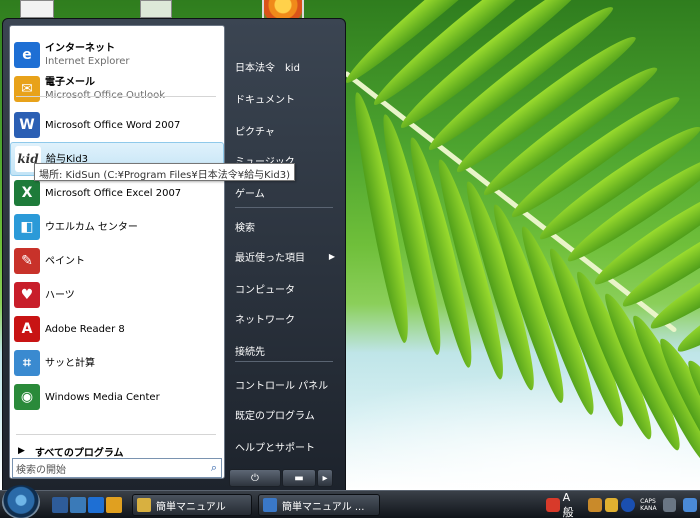  What do you see at coordinates (669, 505) in the screenshot?
I see `tray-options-icon` at bounding box center [669, 505].